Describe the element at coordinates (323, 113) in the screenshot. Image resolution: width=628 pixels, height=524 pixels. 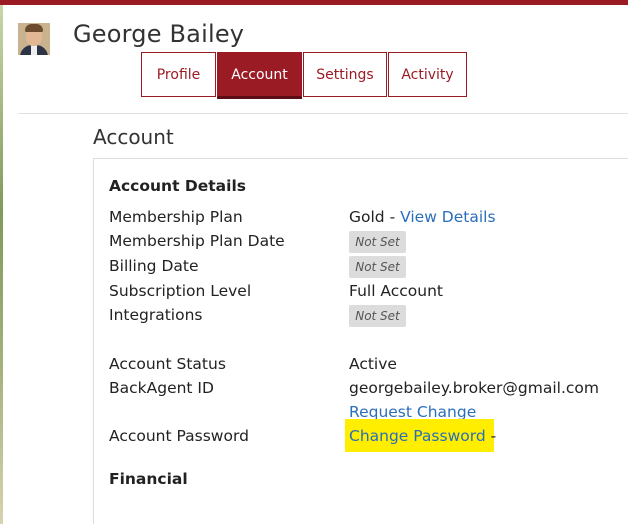
I see `divider` at that location.